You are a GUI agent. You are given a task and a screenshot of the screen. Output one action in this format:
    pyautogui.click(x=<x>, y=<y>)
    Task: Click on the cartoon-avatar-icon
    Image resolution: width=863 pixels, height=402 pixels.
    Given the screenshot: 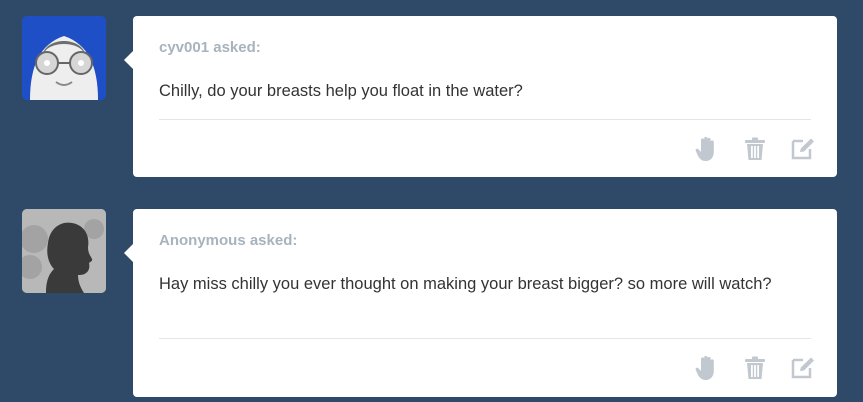 What is the action you would take?
    pyautogui.click(x=64, y=58)
    